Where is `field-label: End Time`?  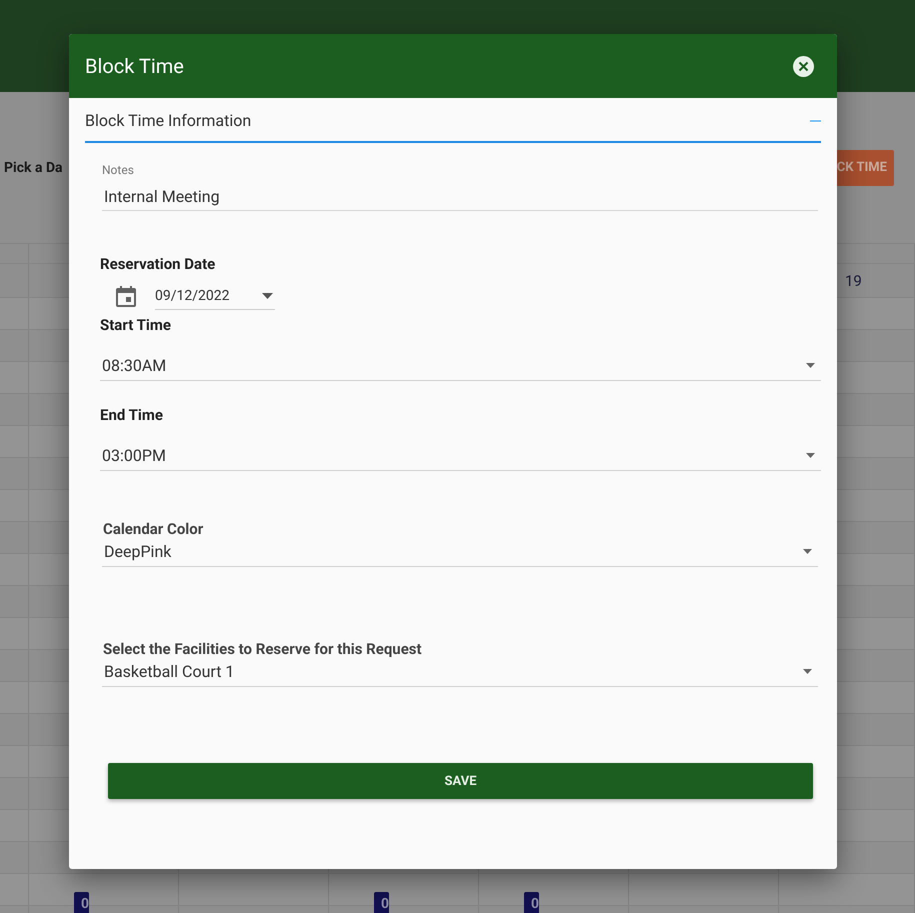 field-label: End Time is located at coordinates (132, 415).